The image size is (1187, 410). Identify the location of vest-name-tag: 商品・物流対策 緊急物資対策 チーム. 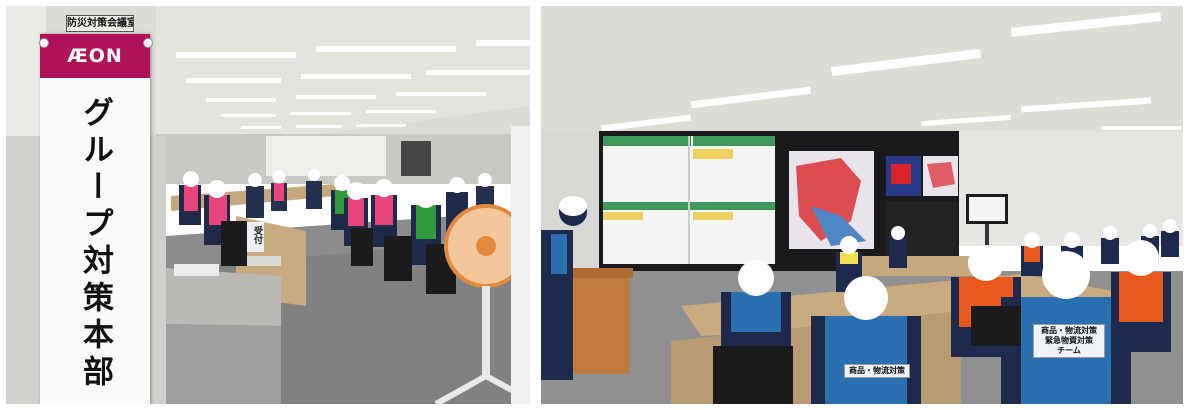
(1069, 341).